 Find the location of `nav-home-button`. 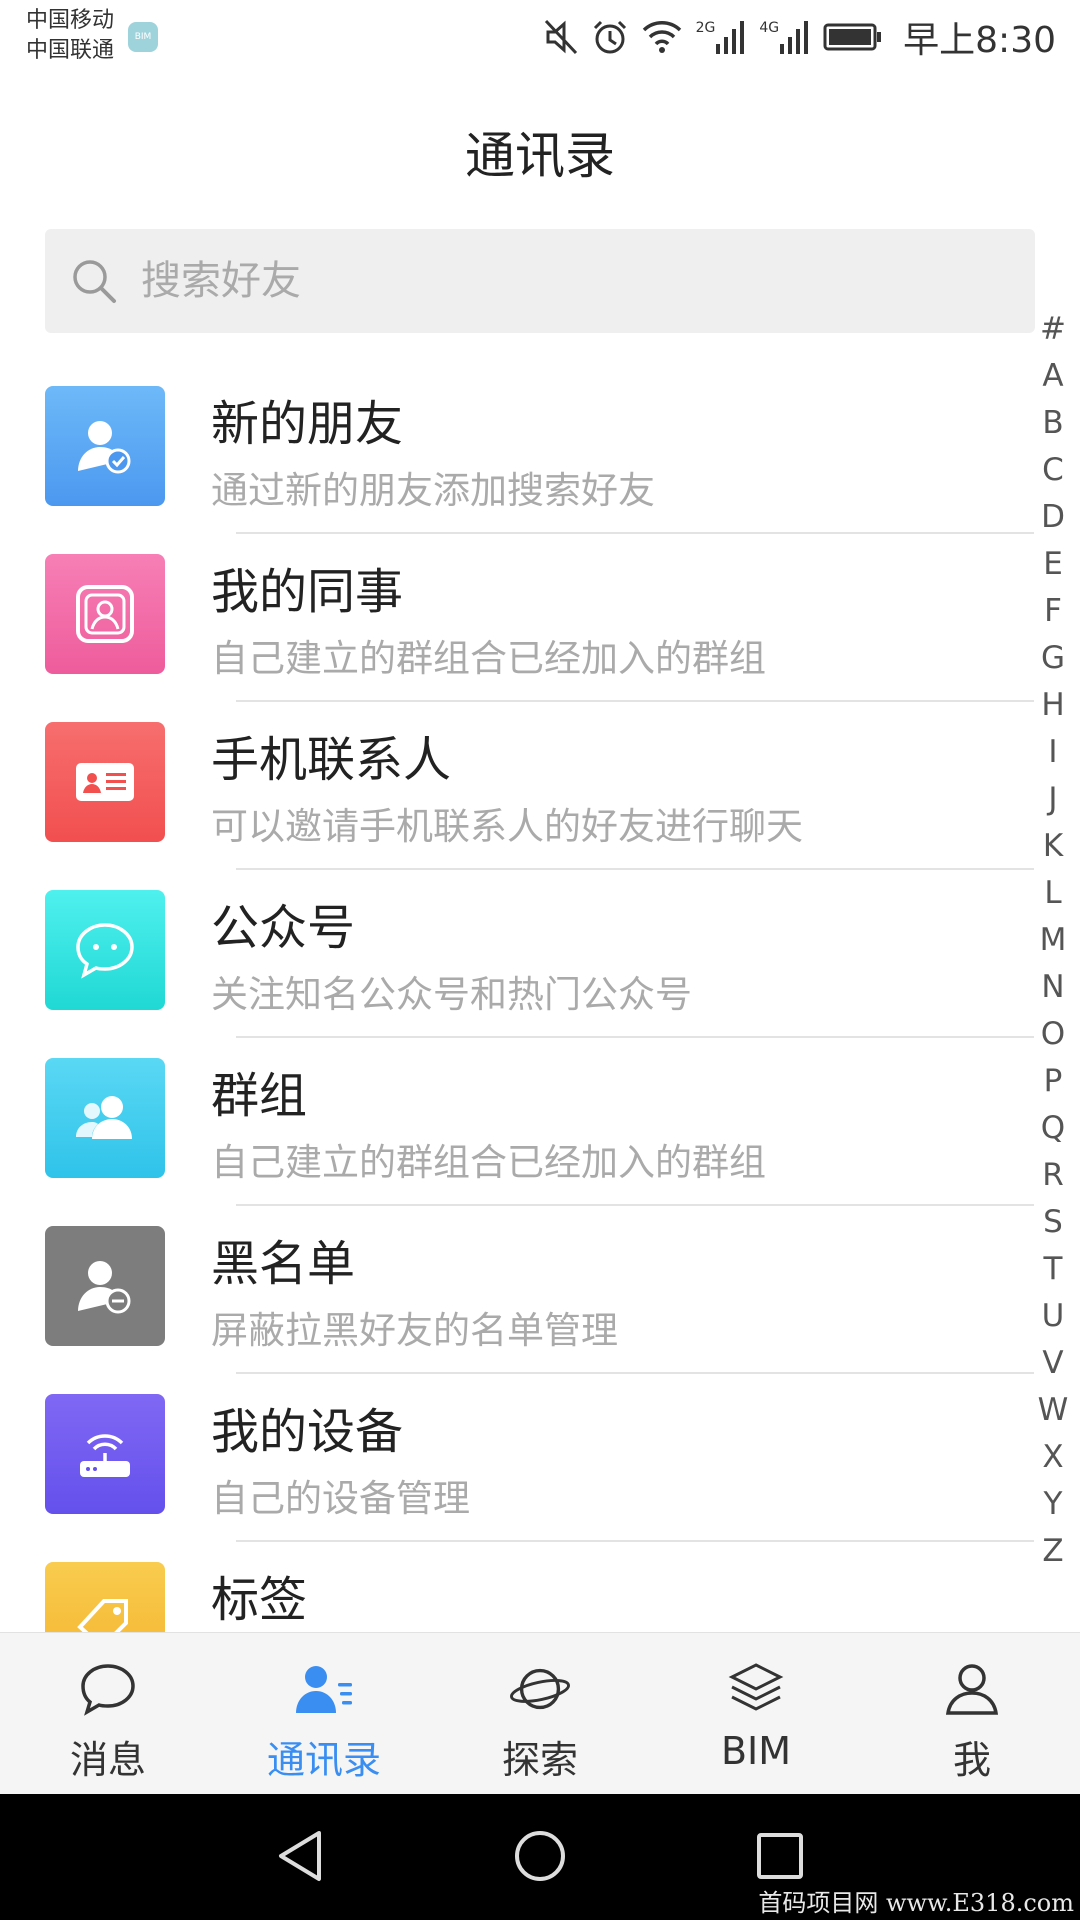

nav-home-button is located at coordinates (540, 1856).